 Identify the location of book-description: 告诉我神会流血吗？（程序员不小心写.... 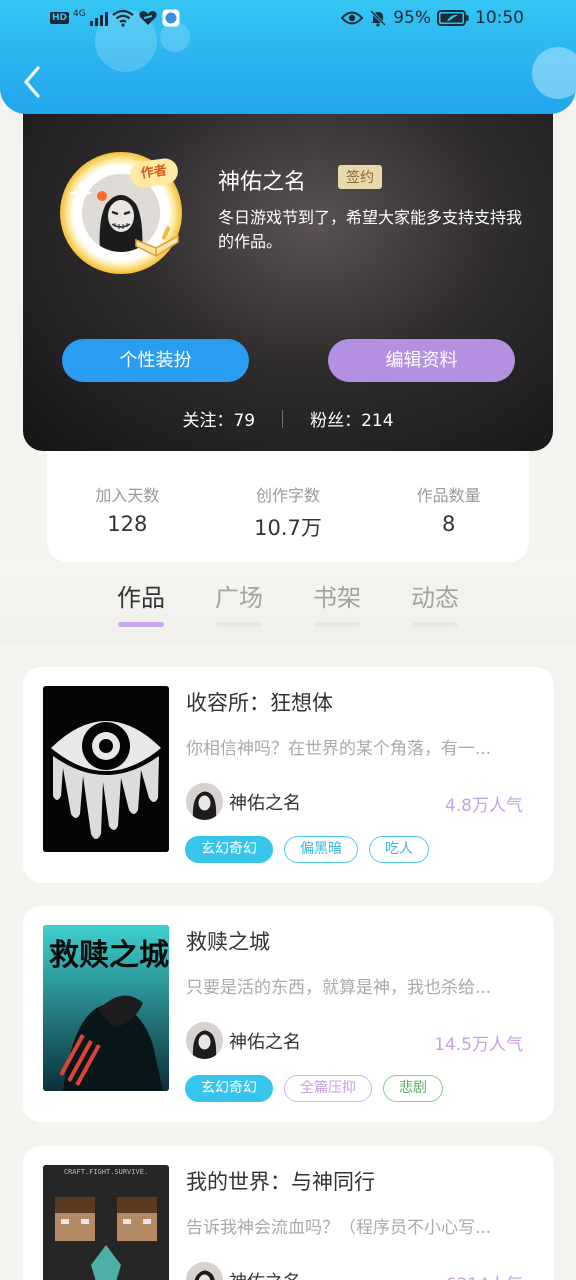
(339, 1228).